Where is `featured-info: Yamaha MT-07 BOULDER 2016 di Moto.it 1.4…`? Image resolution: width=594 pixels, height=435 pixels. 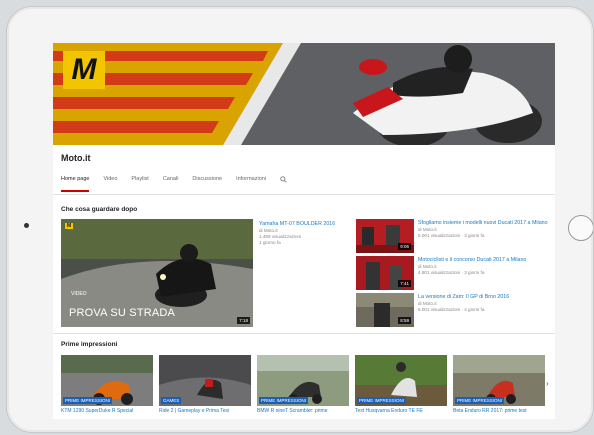 featured-info: Yamaha MT-07 BOULDER 2016 di Moto.it 1.4… is located at coordinates (304, 233).